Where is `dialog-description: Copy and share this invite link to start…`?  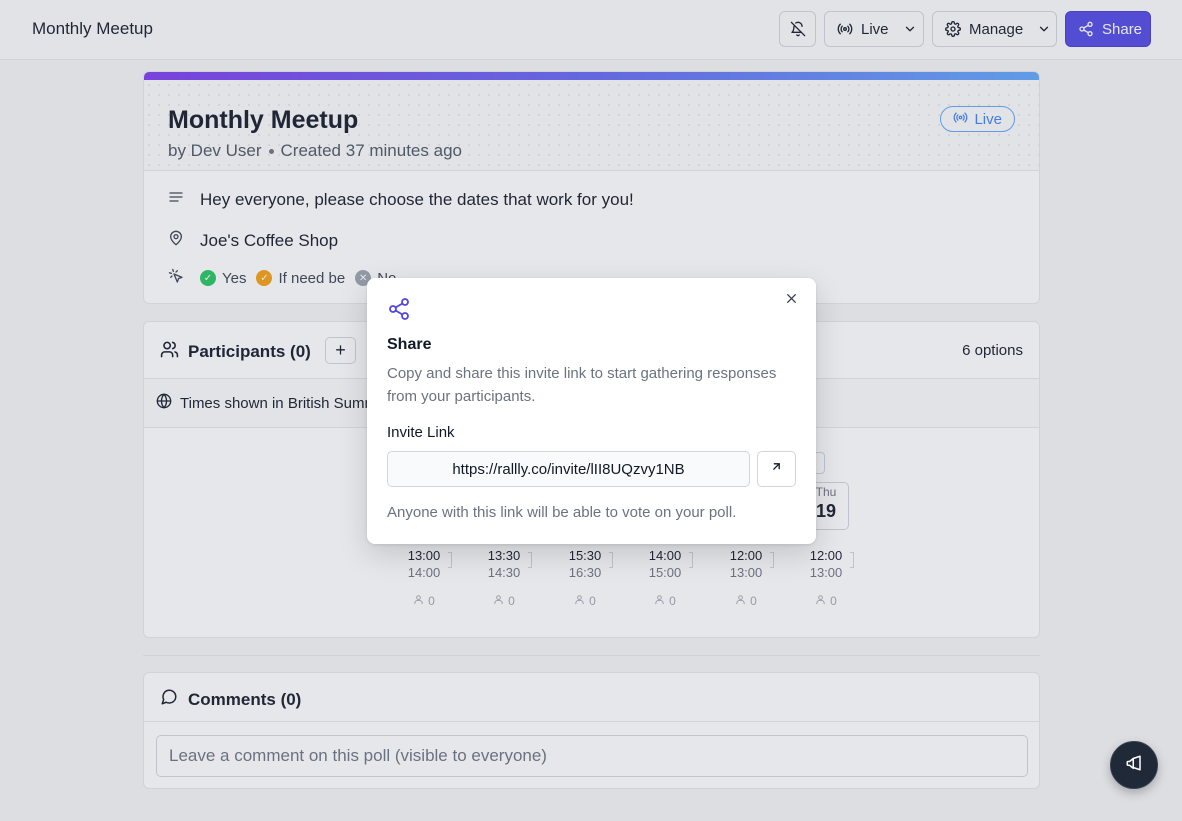
dialog-description: Copy and share this invite link to start… is located at coordinates (582, 385).